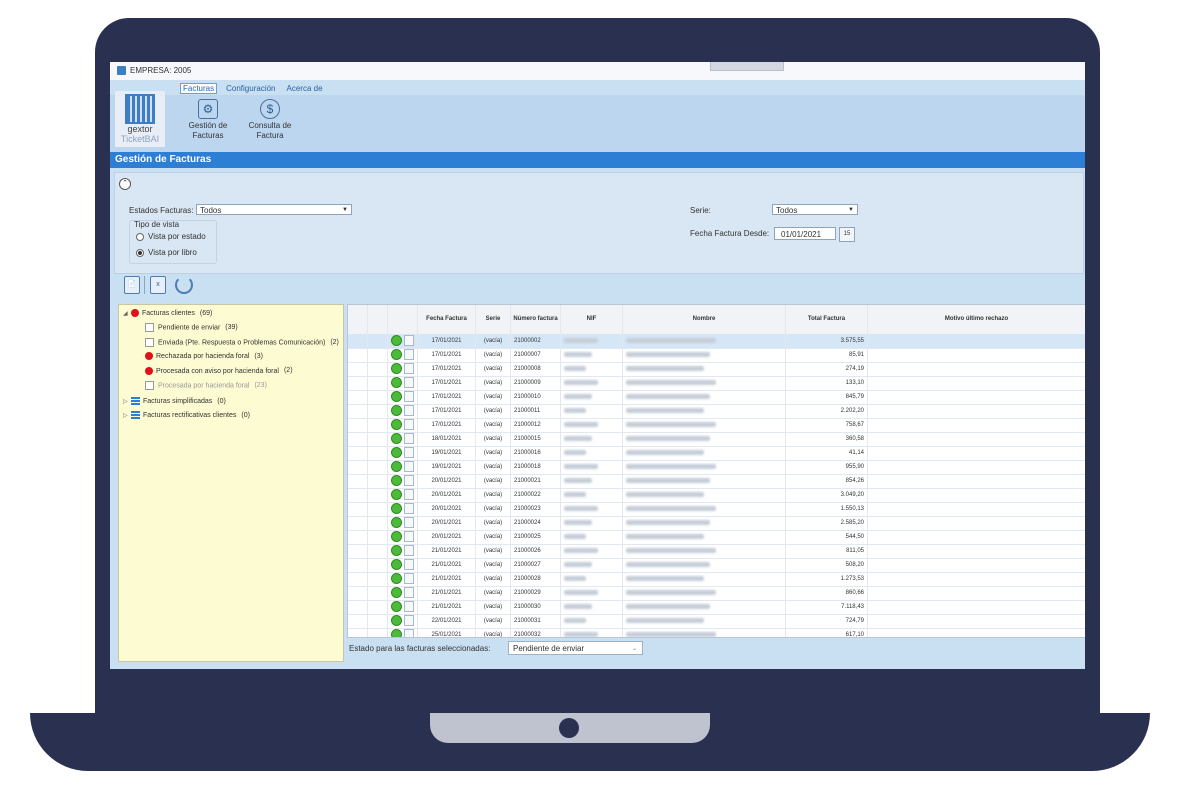  Describe the element at coordinates (827, 411) in the screenshot. I see `table-cell: 2.202,20` at that location.